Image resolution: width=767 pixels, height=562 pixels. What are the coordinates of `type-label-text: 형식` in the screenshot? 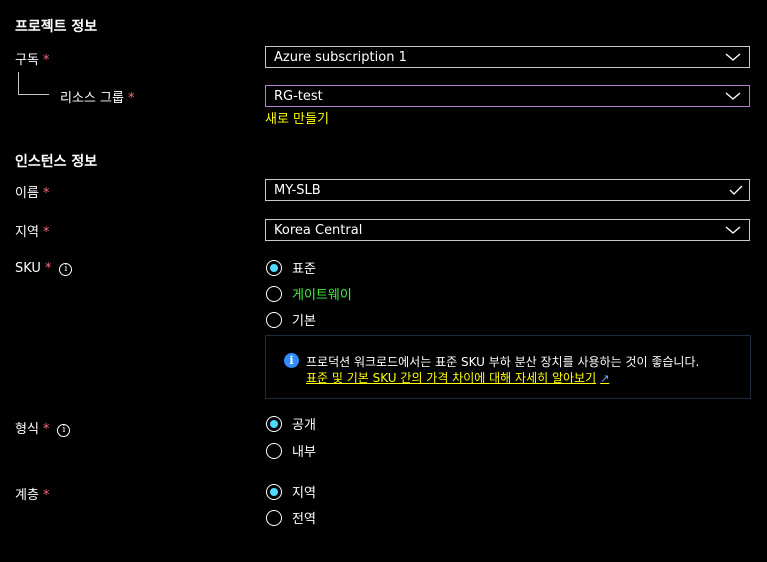 It's located at (27, 429).